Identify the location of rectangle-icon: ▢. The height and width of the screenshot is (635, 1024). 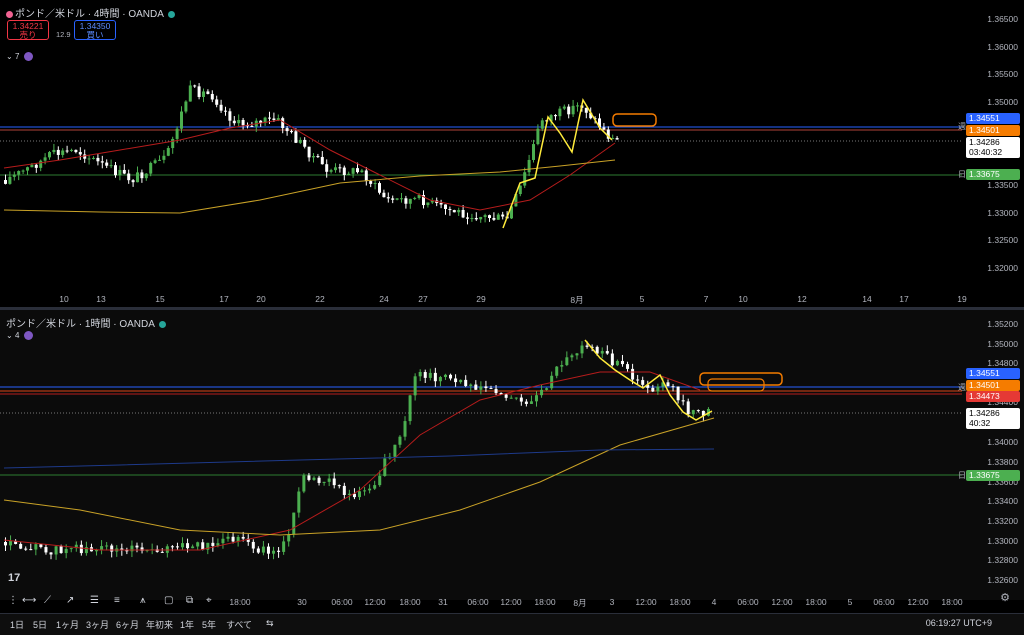
(168, 600).